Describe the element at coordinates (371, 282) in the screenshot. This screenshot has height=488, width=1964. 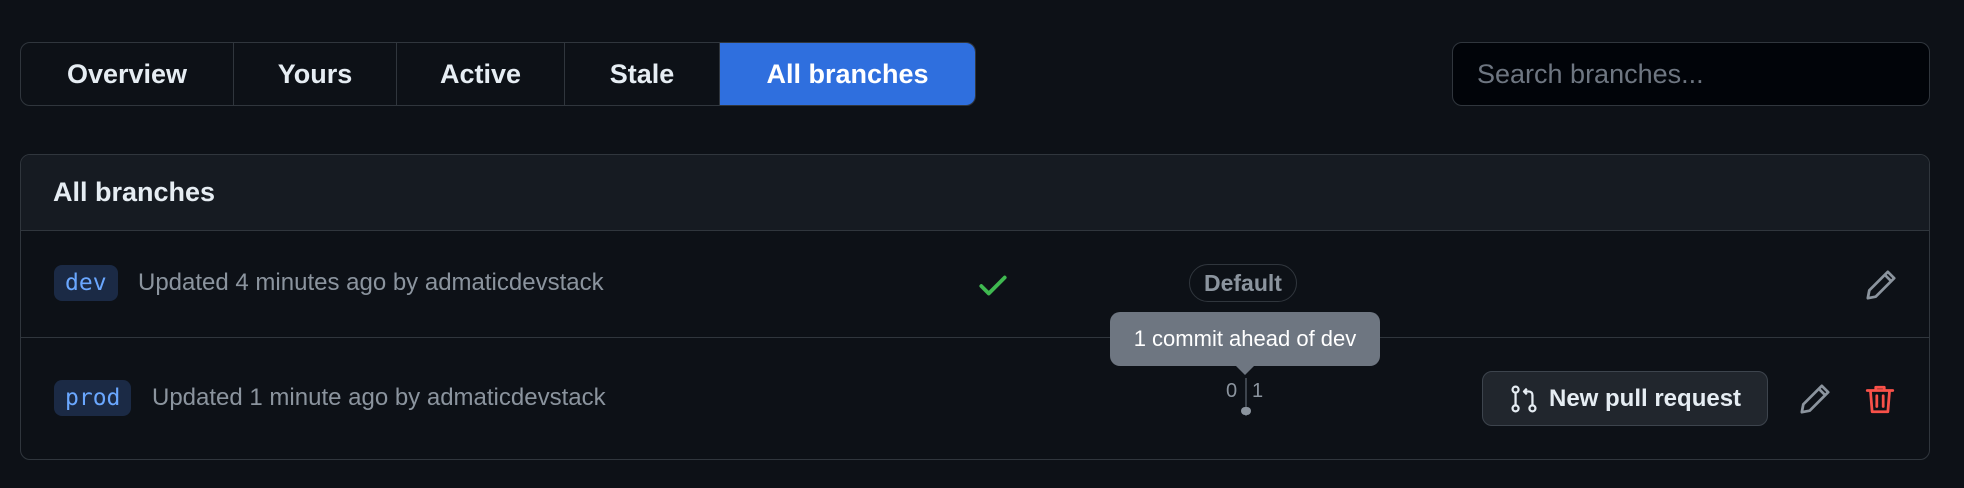
I see `branch-updated-text: Updated 4 minutes ago by admaticdevstack` at that location.